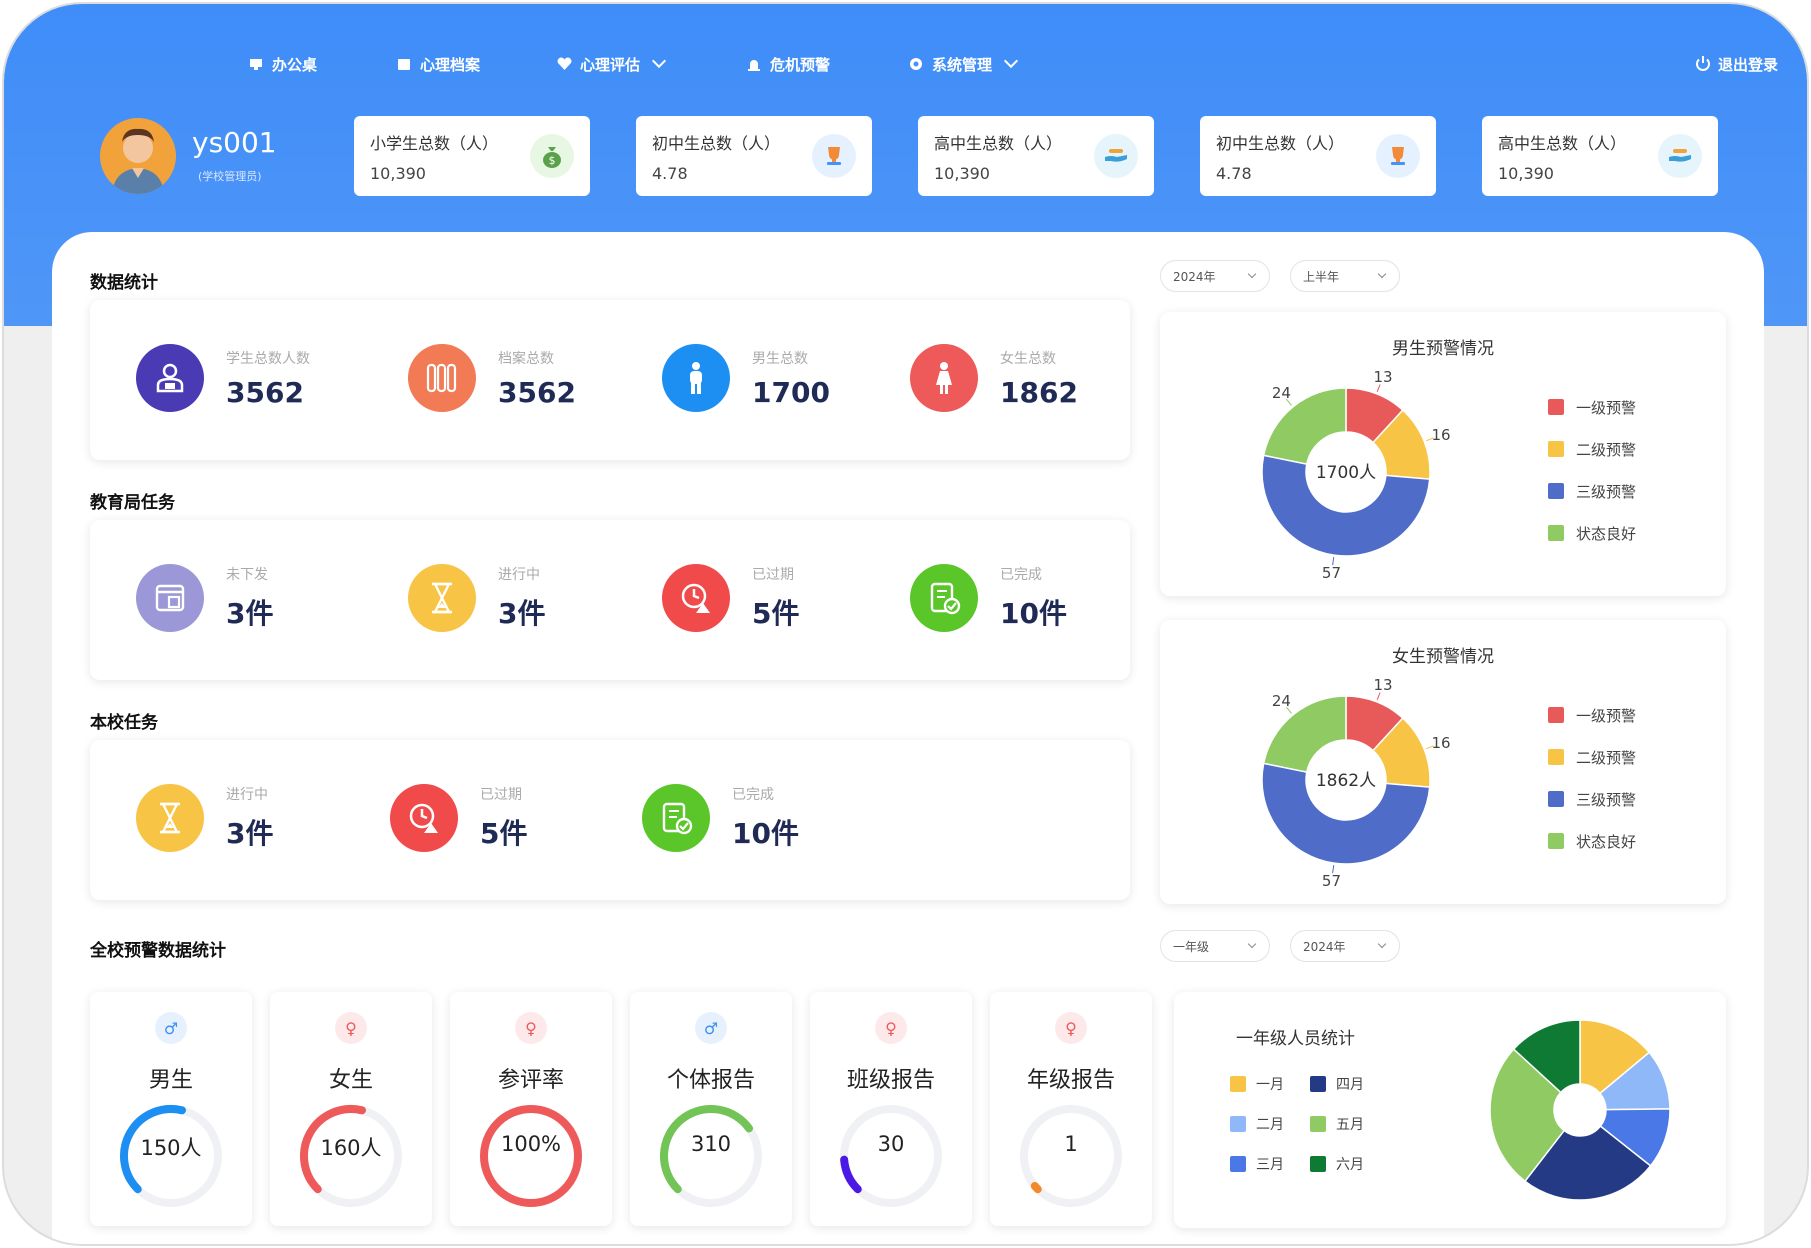 The height and width of the screenshot is (1248, 1811). Describe the element at coordinates (788, 64) in the screenshot. I see `nav-item-crisis: 危机预警` at that location.